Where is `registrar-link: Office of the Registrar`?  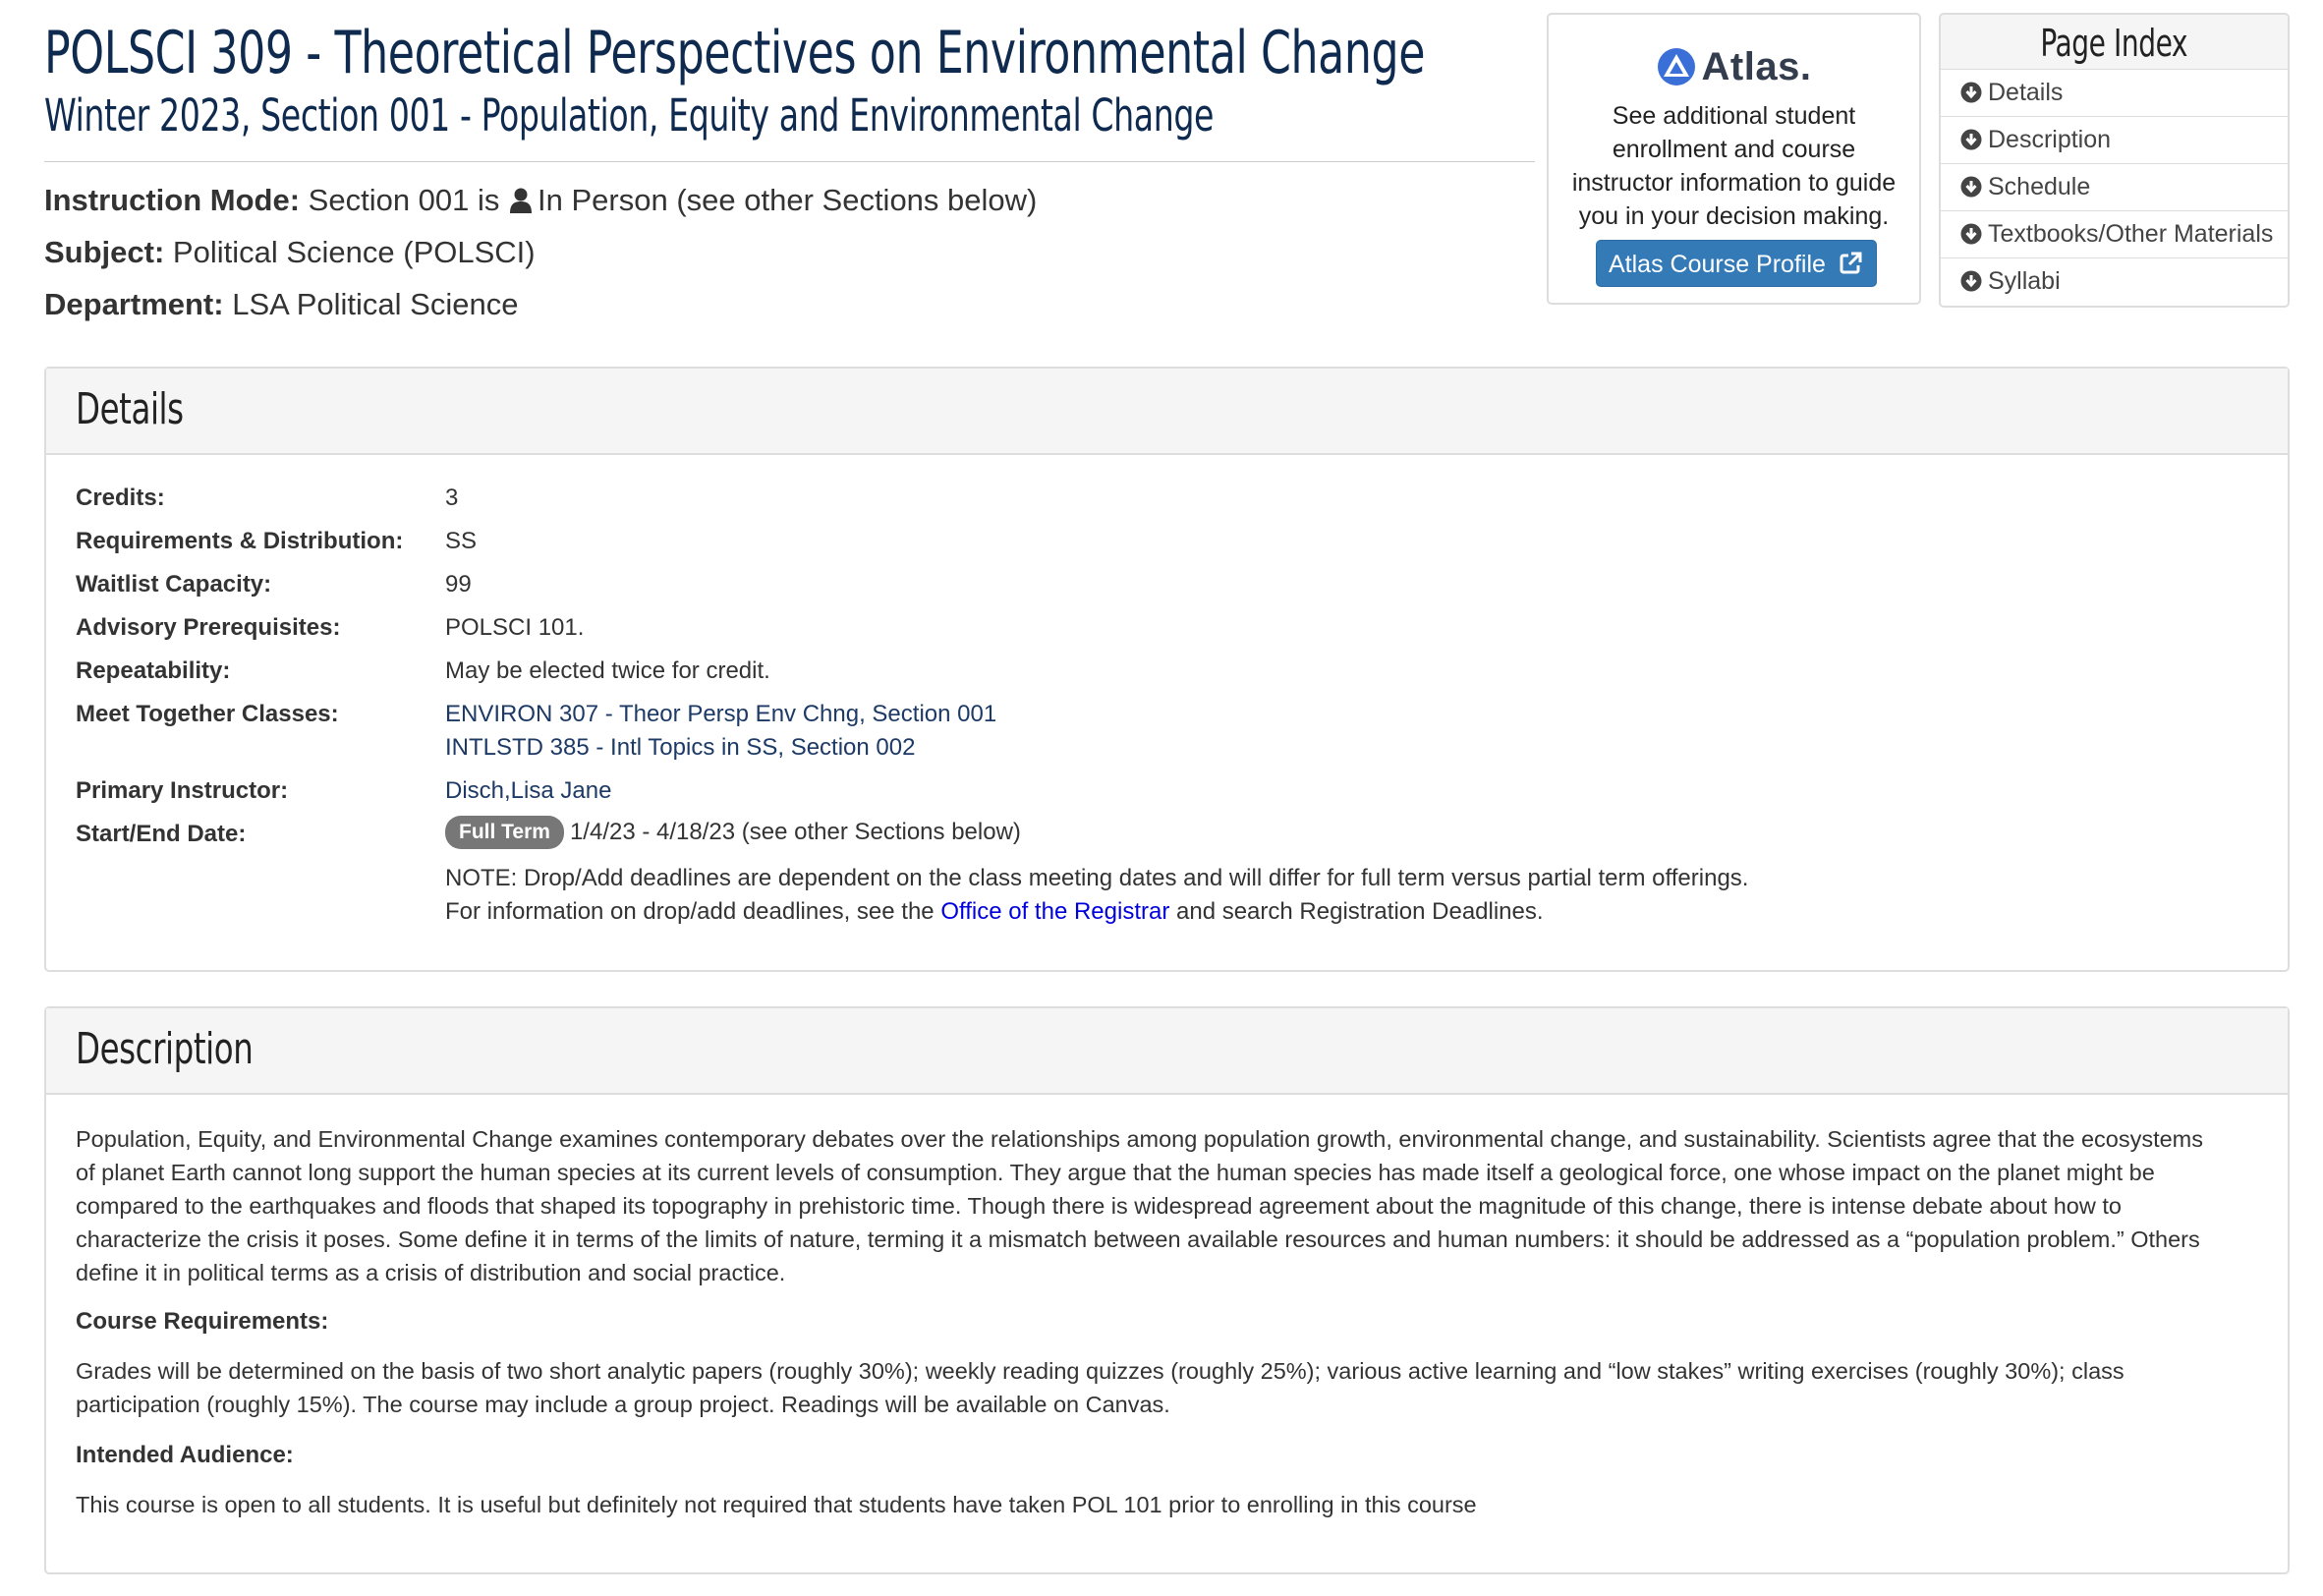 registrar-link: Office of the Registrar is located at coordinates (1055, 911).